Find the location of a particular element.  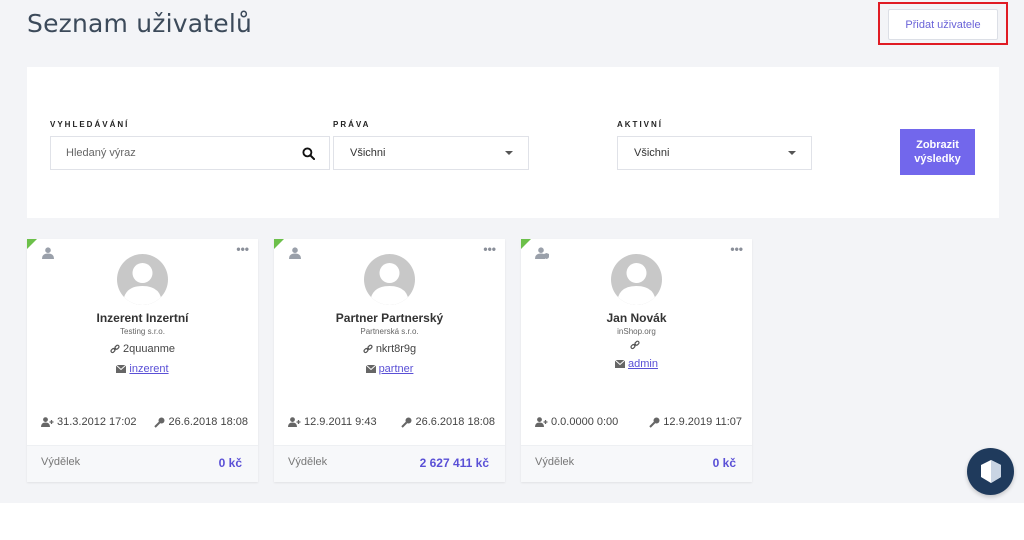

chat-button is located at coordinates (990, 471).